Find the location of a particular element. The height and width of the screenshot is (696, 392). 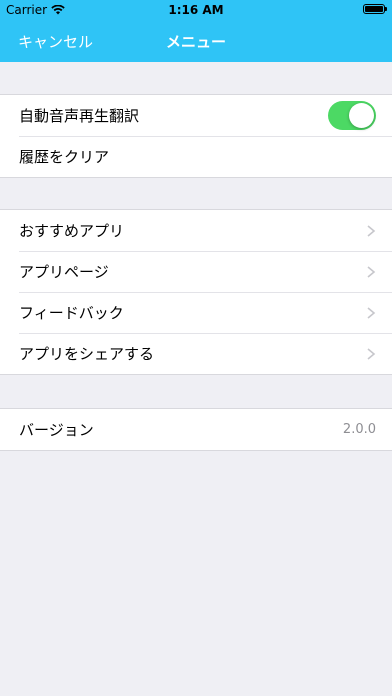

clear-history-label: 履歴をクリア is located at coordinates (64, 157).